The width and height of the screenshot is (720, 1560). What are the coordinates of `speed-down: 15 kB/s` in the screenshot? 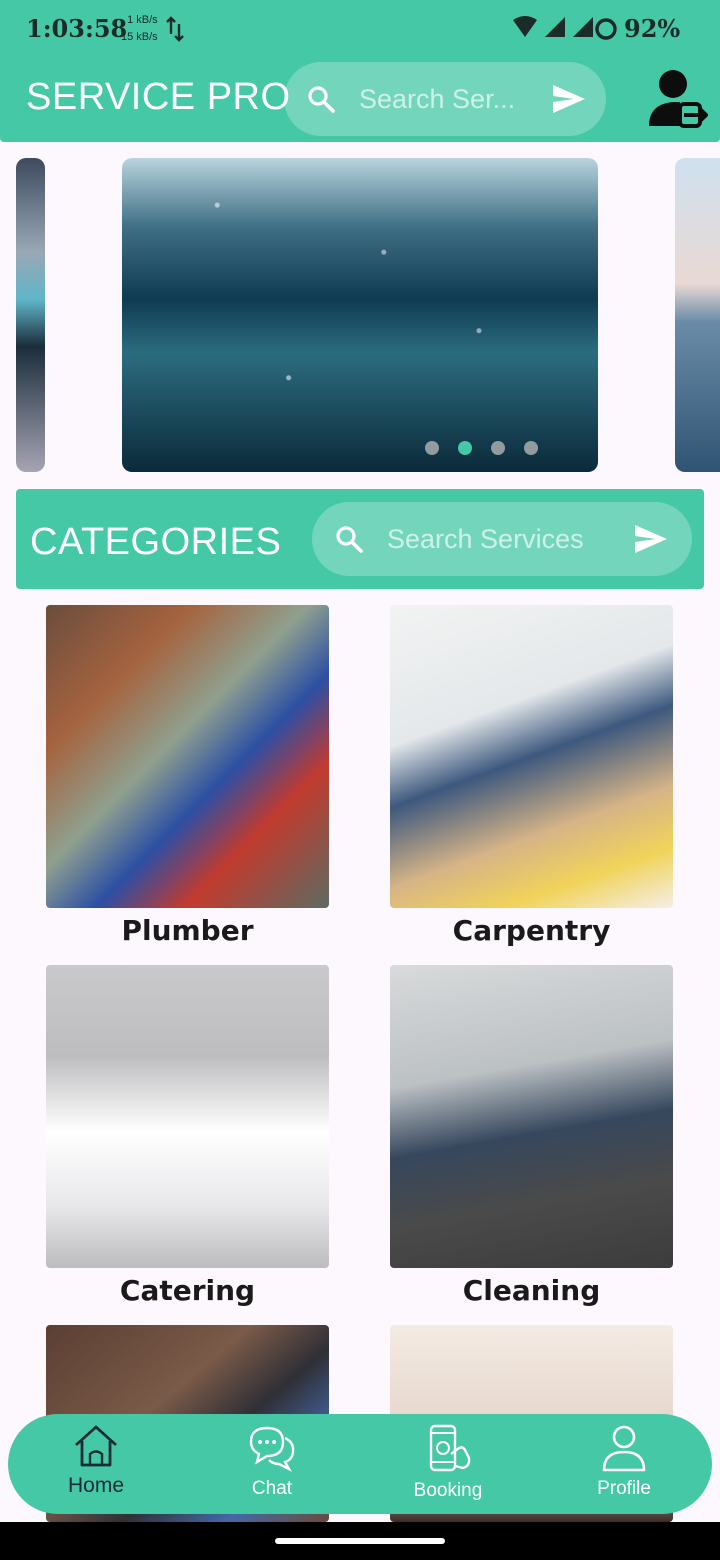 It's located at (139, 37).